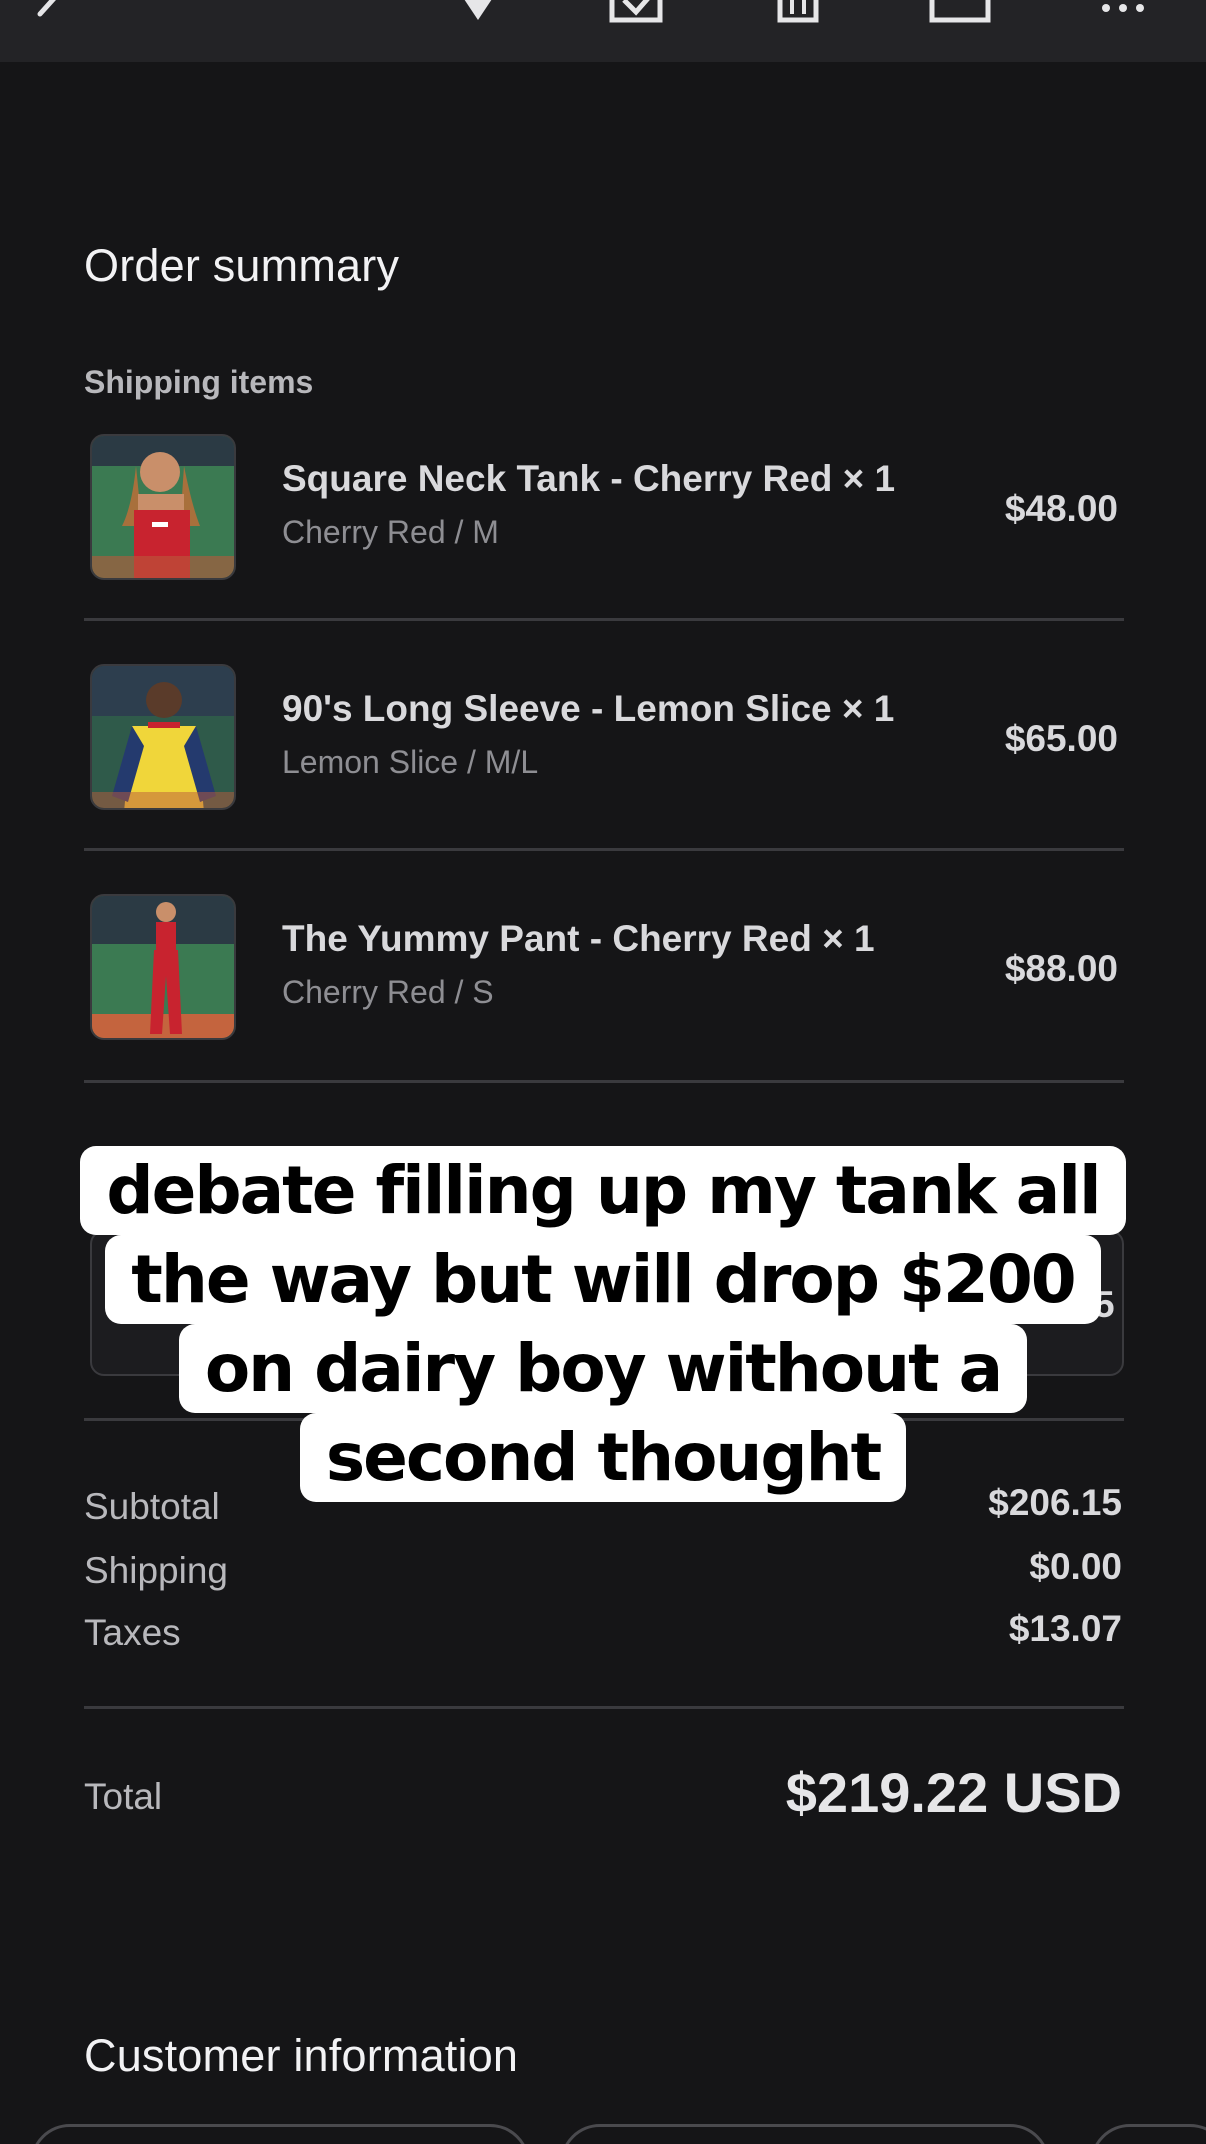 The width and height of the screenshot is (1206, 2144). Describe the element at coordinates (1148, 2134) in the screenshot. I see `more-button` at that location.